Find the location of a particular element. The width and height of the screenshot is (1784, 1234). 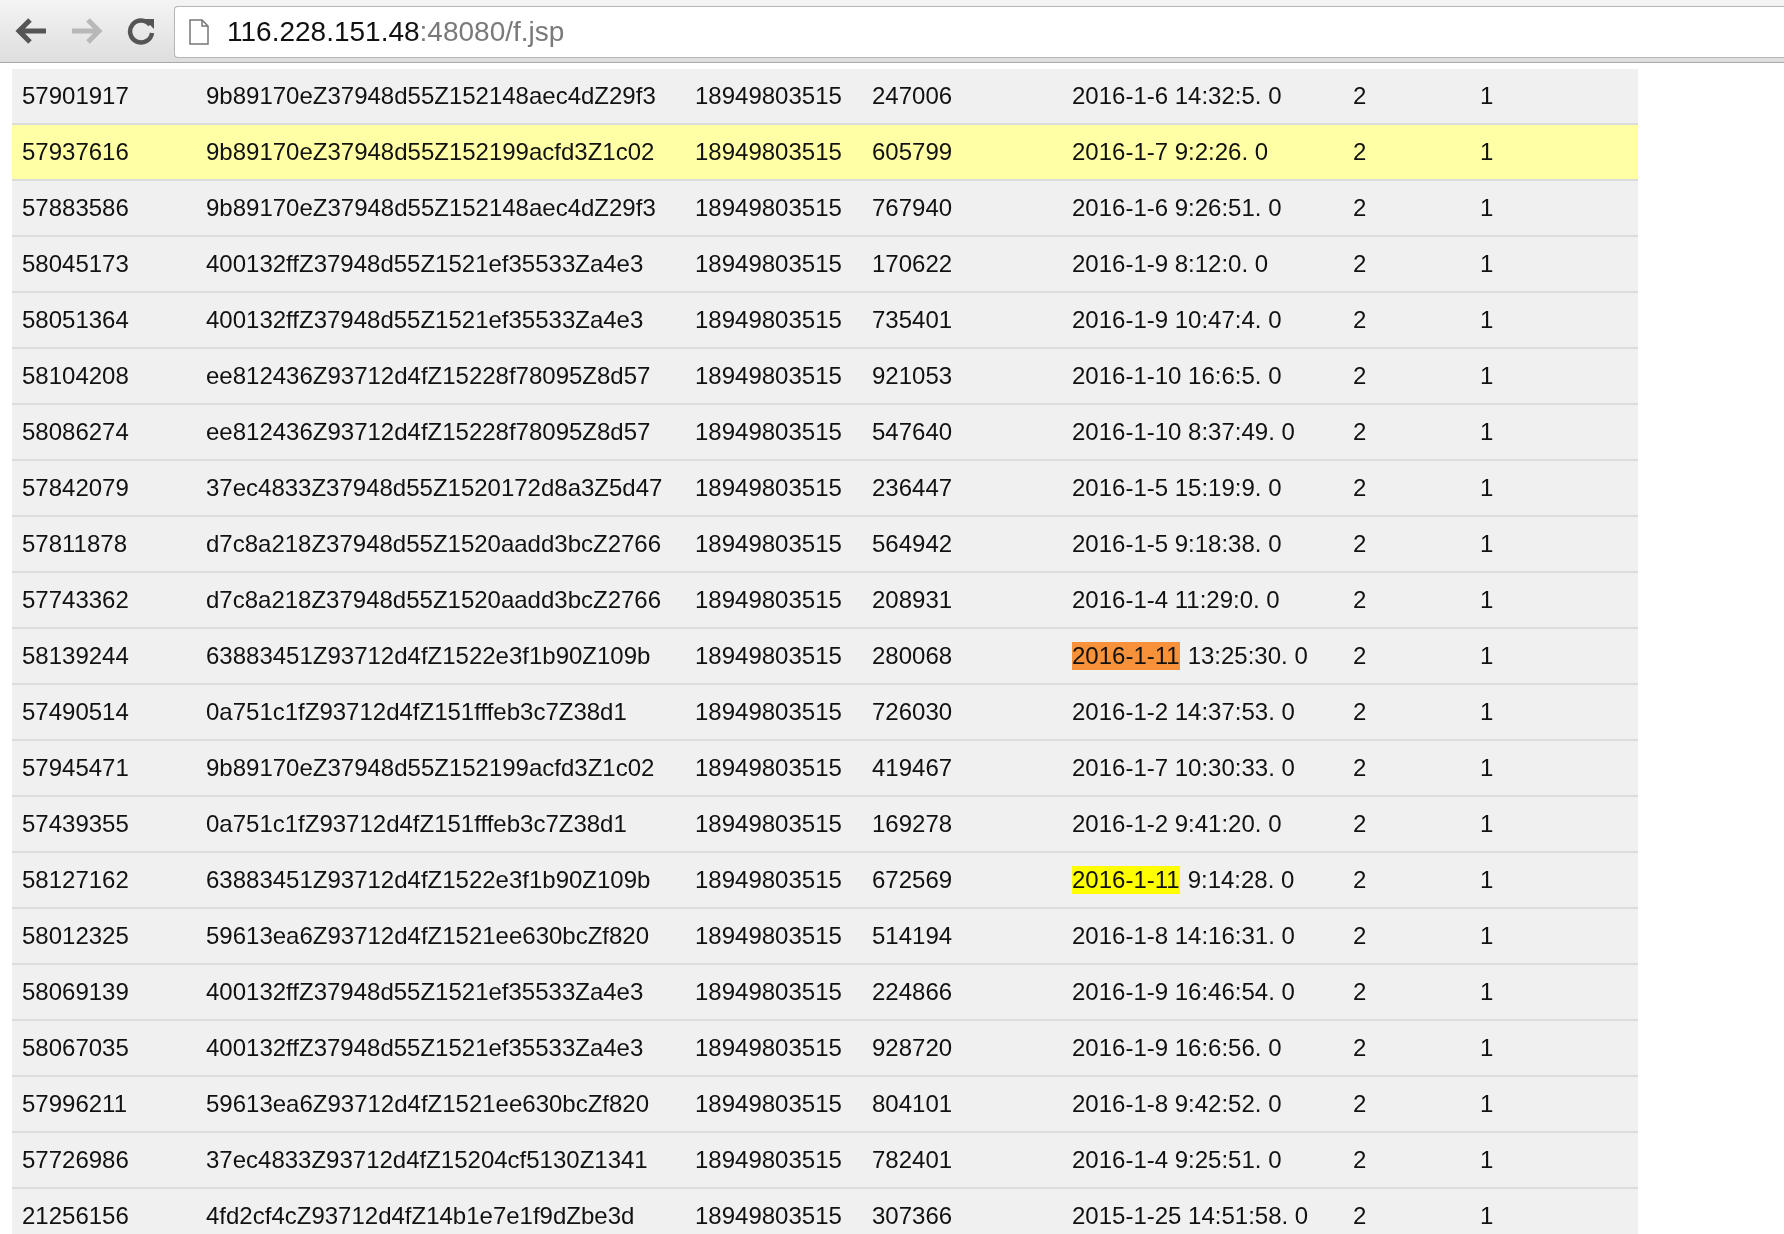

table-cell-text: 4fd2cf4cZ93712d4fZ14b1e7e1f9dZbe3d is located at coordinates (420, 1216).